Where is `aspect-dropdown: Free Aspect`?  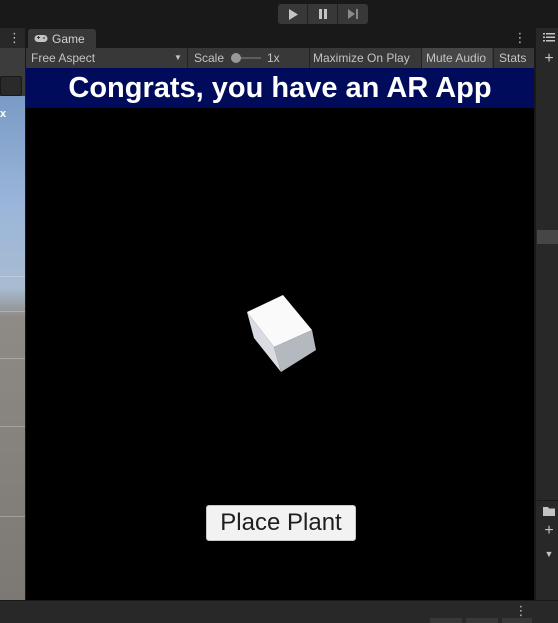
aspect-dropdown: Free Aspect is located at coordinates (107, 58).